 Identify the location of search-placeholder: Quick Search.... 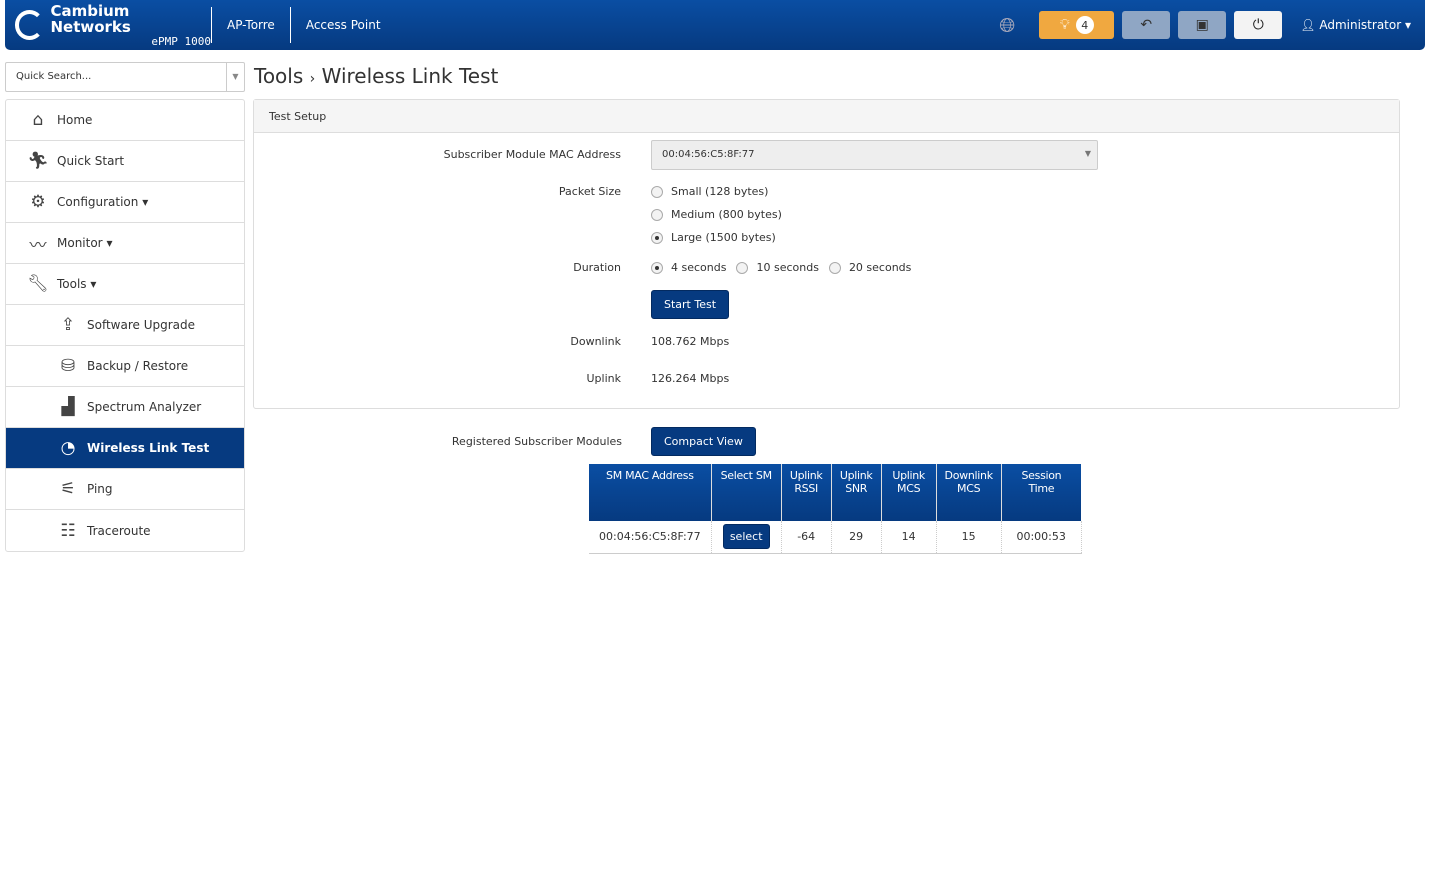
(54, 76).